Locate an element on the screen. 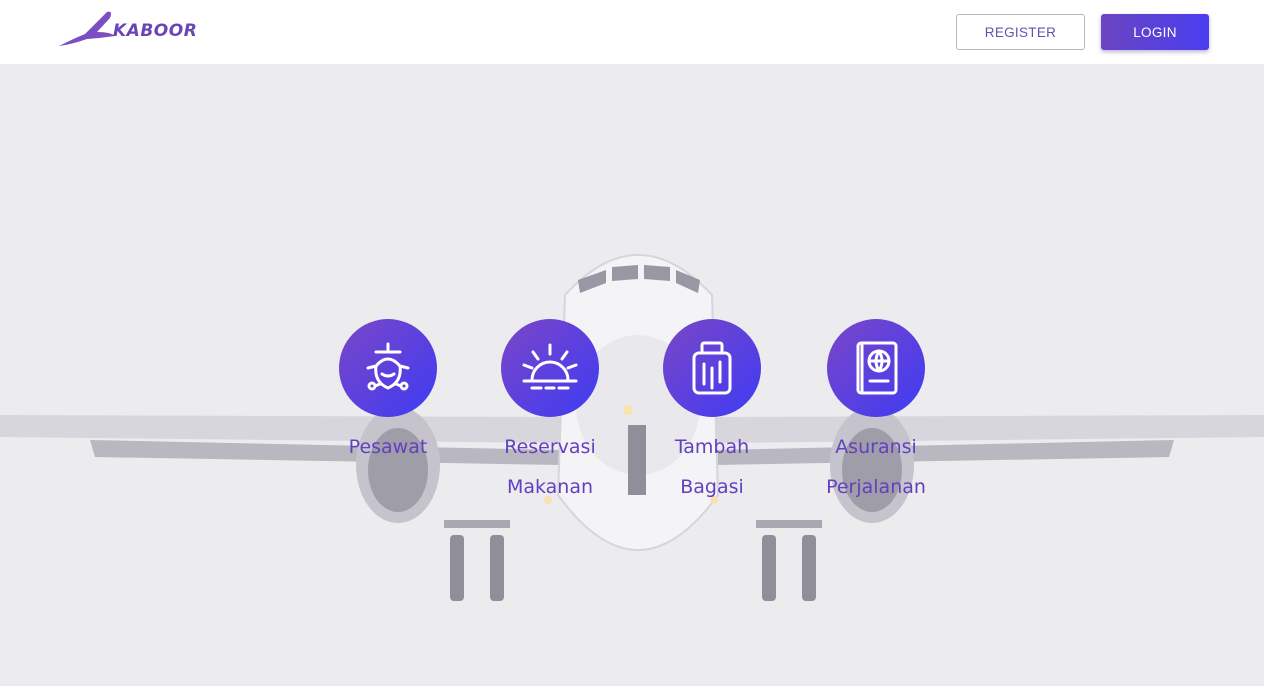  service-reservasi-makanan: Reservasi Makanan is located at coordinates (550, 413).